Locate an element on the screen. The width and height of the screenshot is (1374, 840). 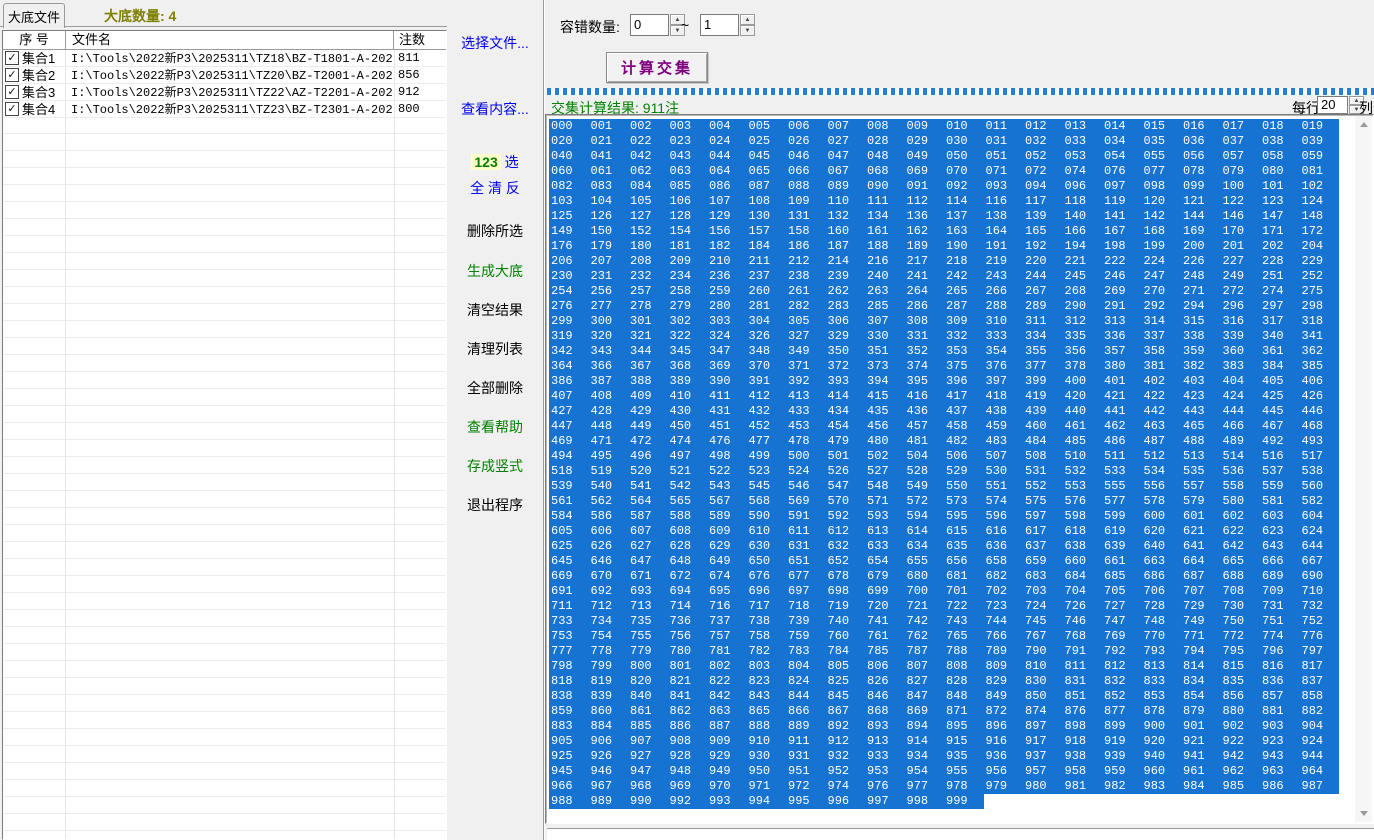
generate-base-button: 生成大底 is located at coordinates (495, 271).